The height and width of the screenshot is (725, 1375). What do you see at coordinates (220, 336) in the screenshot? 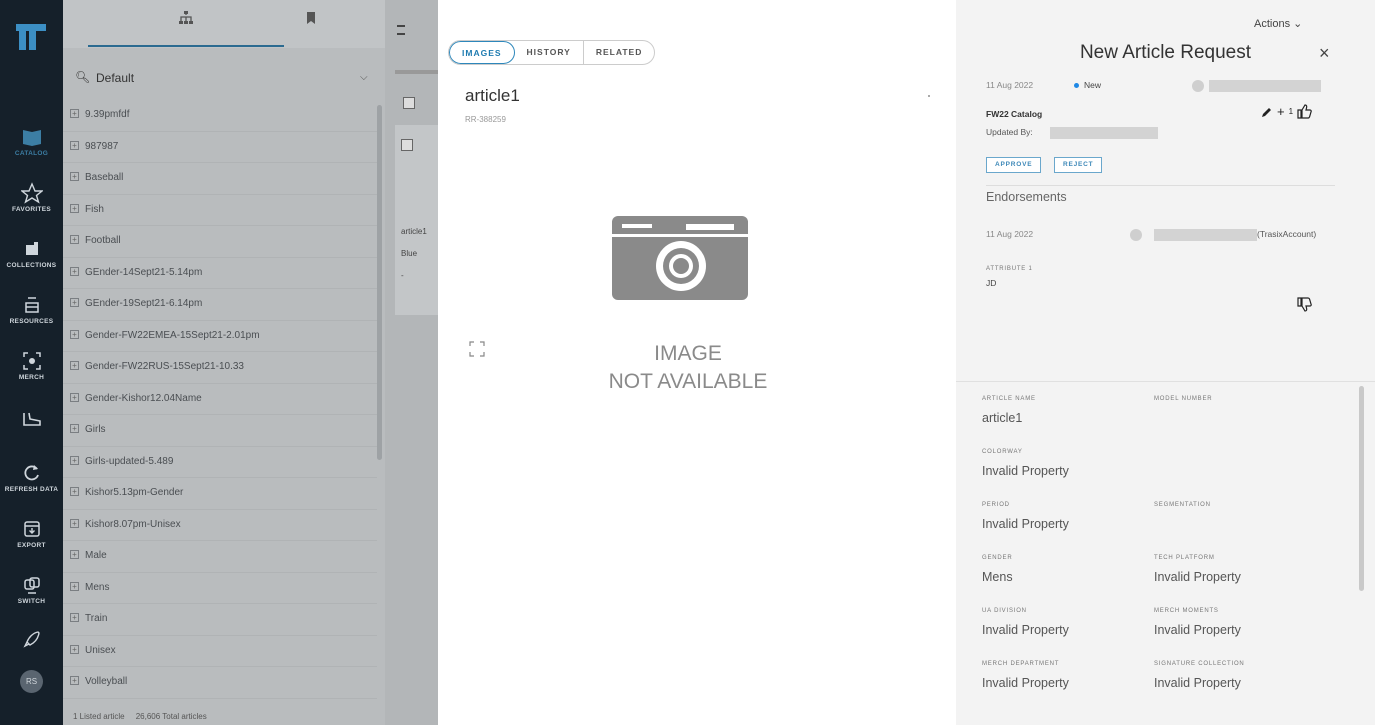
I see `tree-item: + Gender-FW22EMEA-15Sept21-2.01pm` at bounding box center [220, 336].